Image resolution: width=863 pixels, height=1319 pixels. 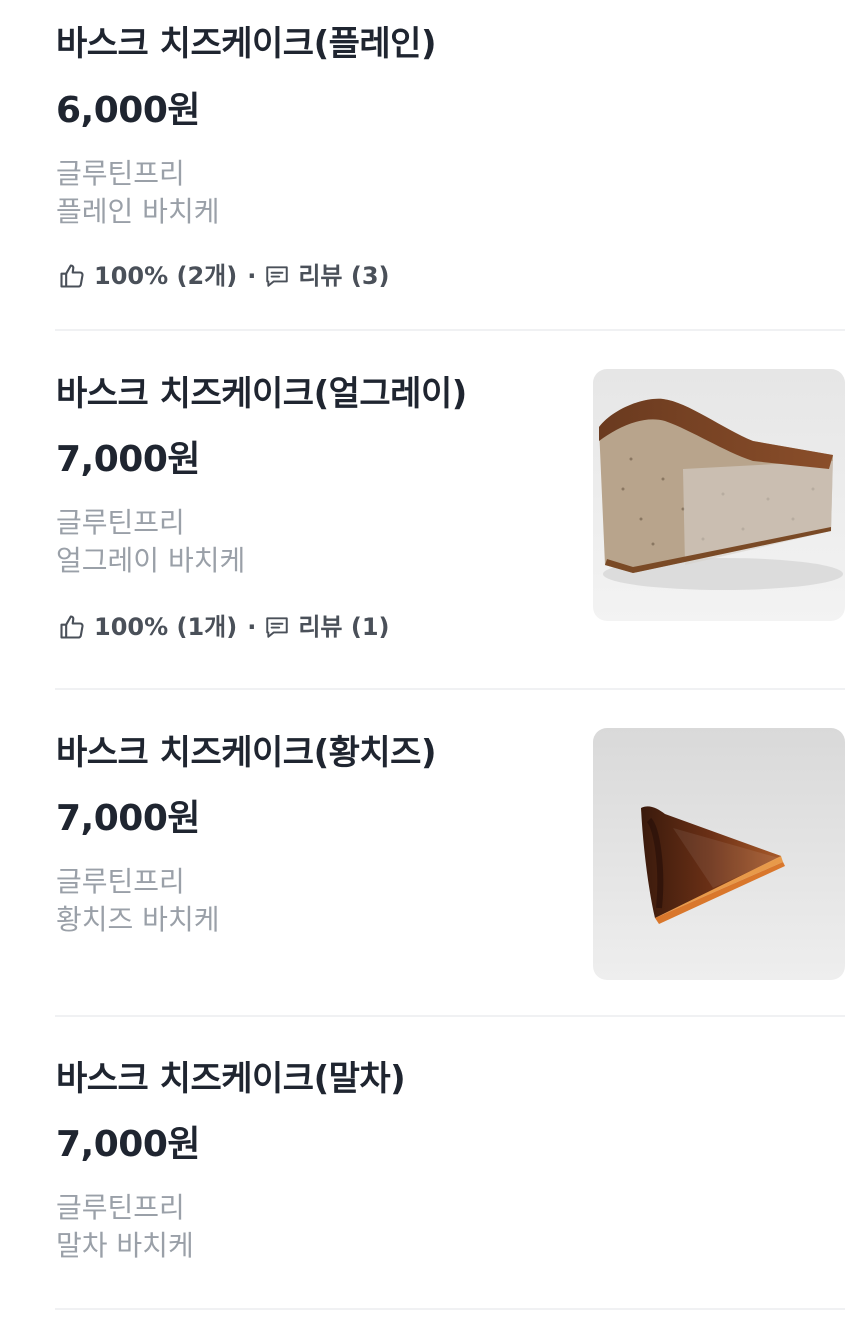 I want to click on review-text: 리뷰 (3), so click(x=344, y=276).